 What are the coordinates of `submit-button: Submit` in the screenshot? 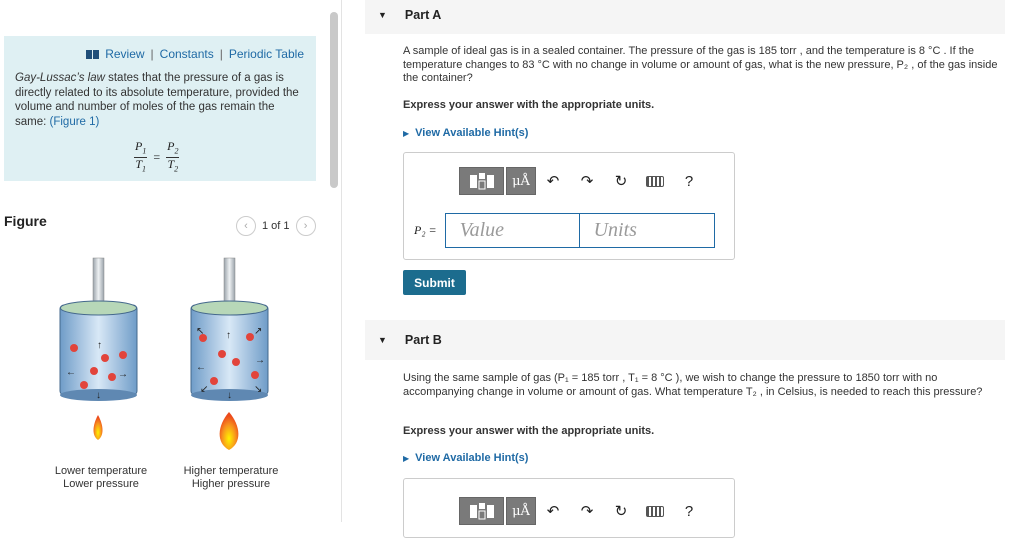 It's located at (434, 282).